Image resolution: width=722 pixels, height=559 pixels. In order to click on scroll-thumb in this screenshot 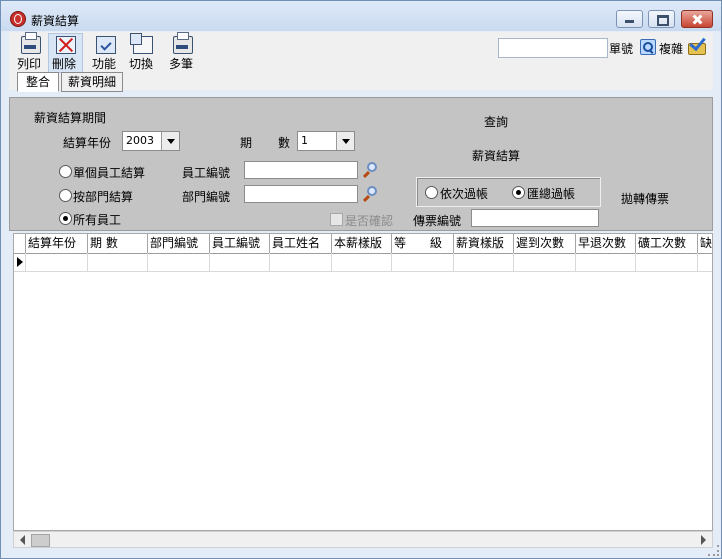, I will do `click(40, 540)`.